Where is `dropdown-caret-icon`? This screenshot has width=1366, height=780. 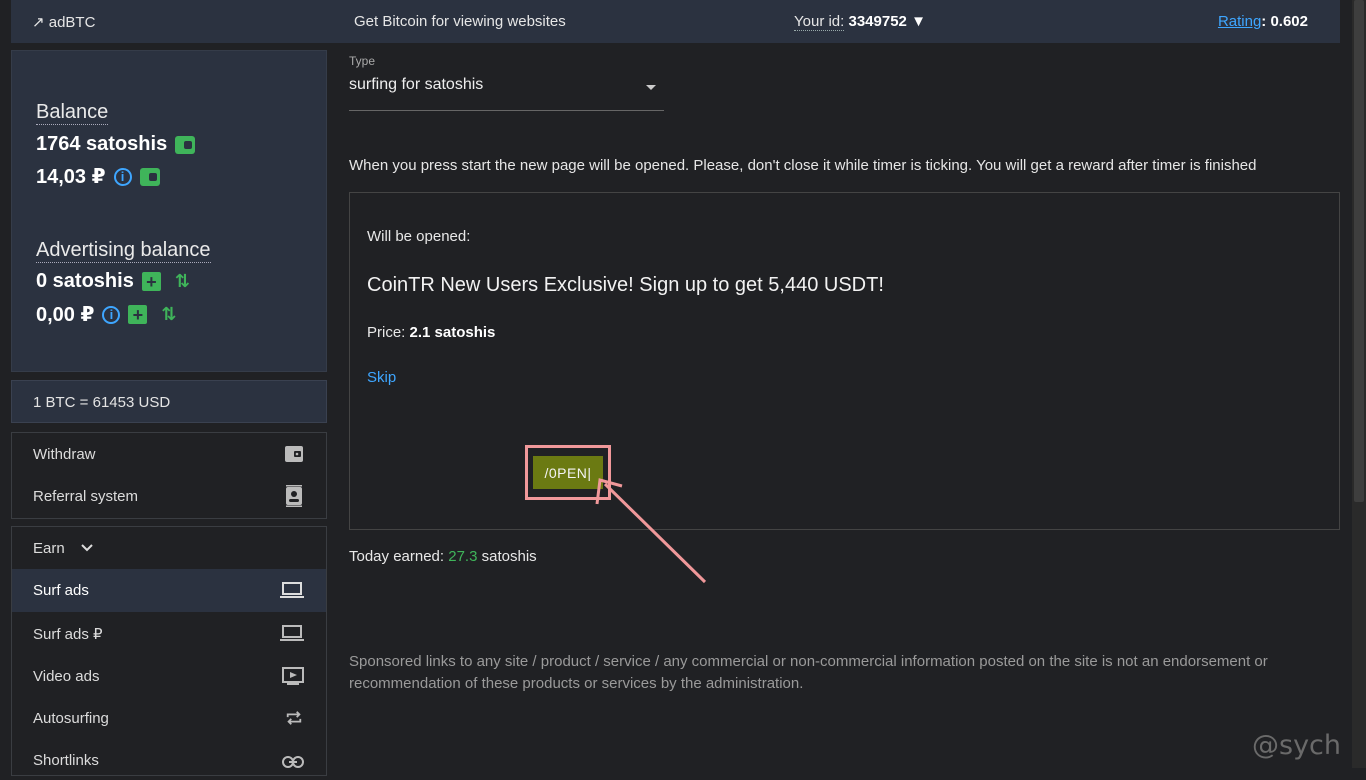 dropdown-caret-icon is located at coordinates (651, 87).